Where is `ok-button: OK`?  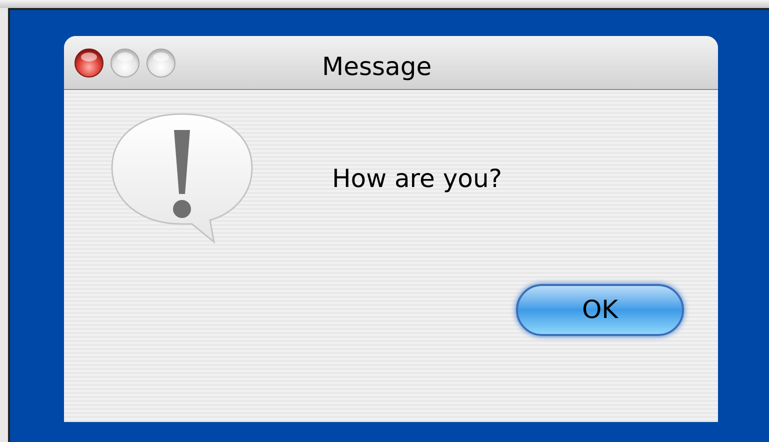
ok-button: OK is located at coordinates (600, 310).